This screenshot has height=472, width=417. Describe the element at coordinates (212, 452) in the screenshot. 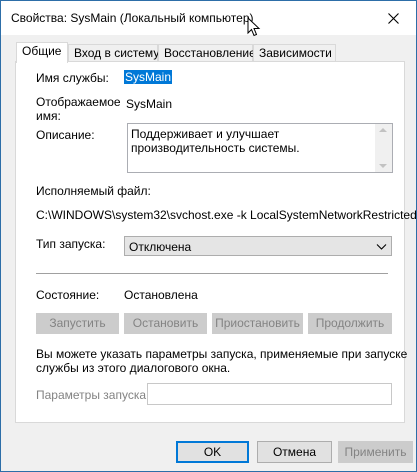

I see `ok-button: OK` at that location.